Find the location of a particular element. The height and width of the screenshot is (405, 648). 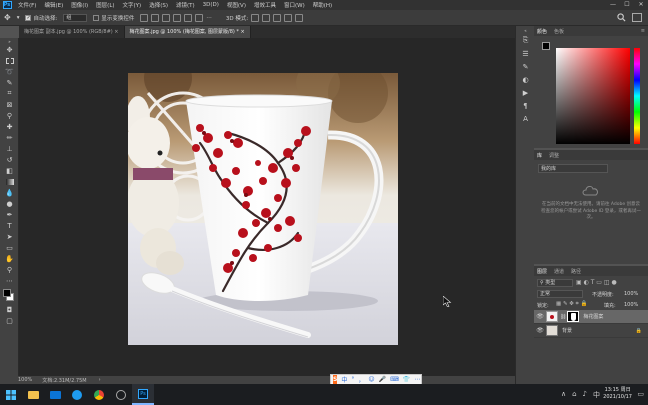

tab-document-active: 梅花图案.jpg @ 100% (梅花图案, 图层蒙版/8) * × is located at coordinates (187, 32).